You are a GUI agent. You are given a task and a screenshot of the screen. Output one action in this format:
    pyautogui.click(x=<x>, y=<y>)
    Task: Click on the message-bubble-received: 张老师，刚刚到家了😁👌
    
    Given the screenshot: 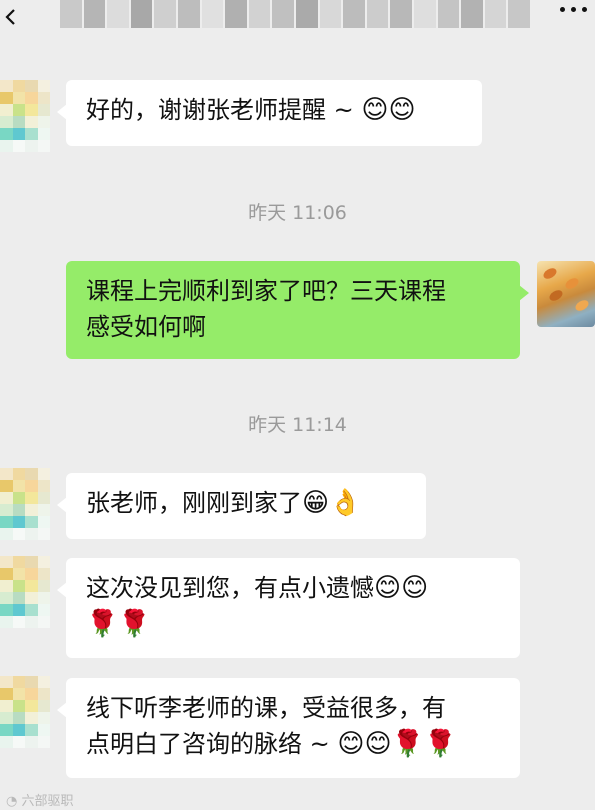 What is the action you would take?
    pyautogui.click(x=241, y=506)
    